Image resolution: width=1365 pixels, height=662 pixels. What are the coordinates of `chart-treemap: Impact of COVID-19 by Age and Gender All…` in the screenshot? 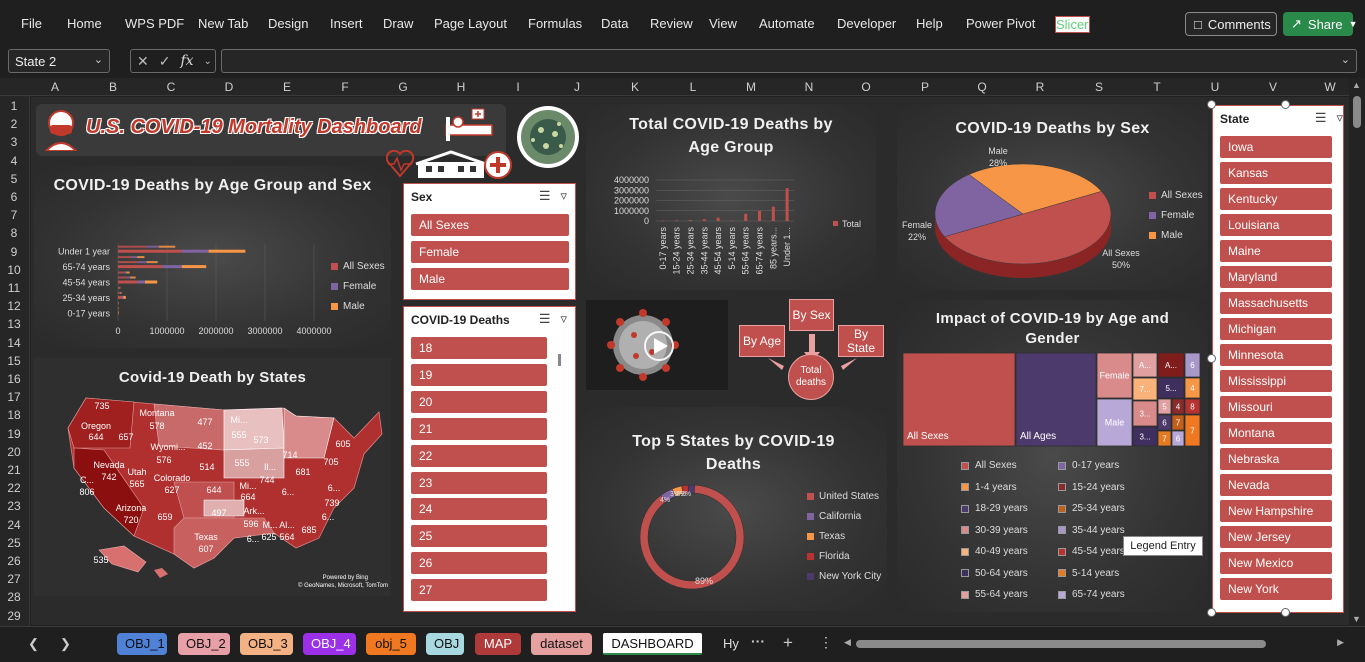 It's located at (1052, 456).